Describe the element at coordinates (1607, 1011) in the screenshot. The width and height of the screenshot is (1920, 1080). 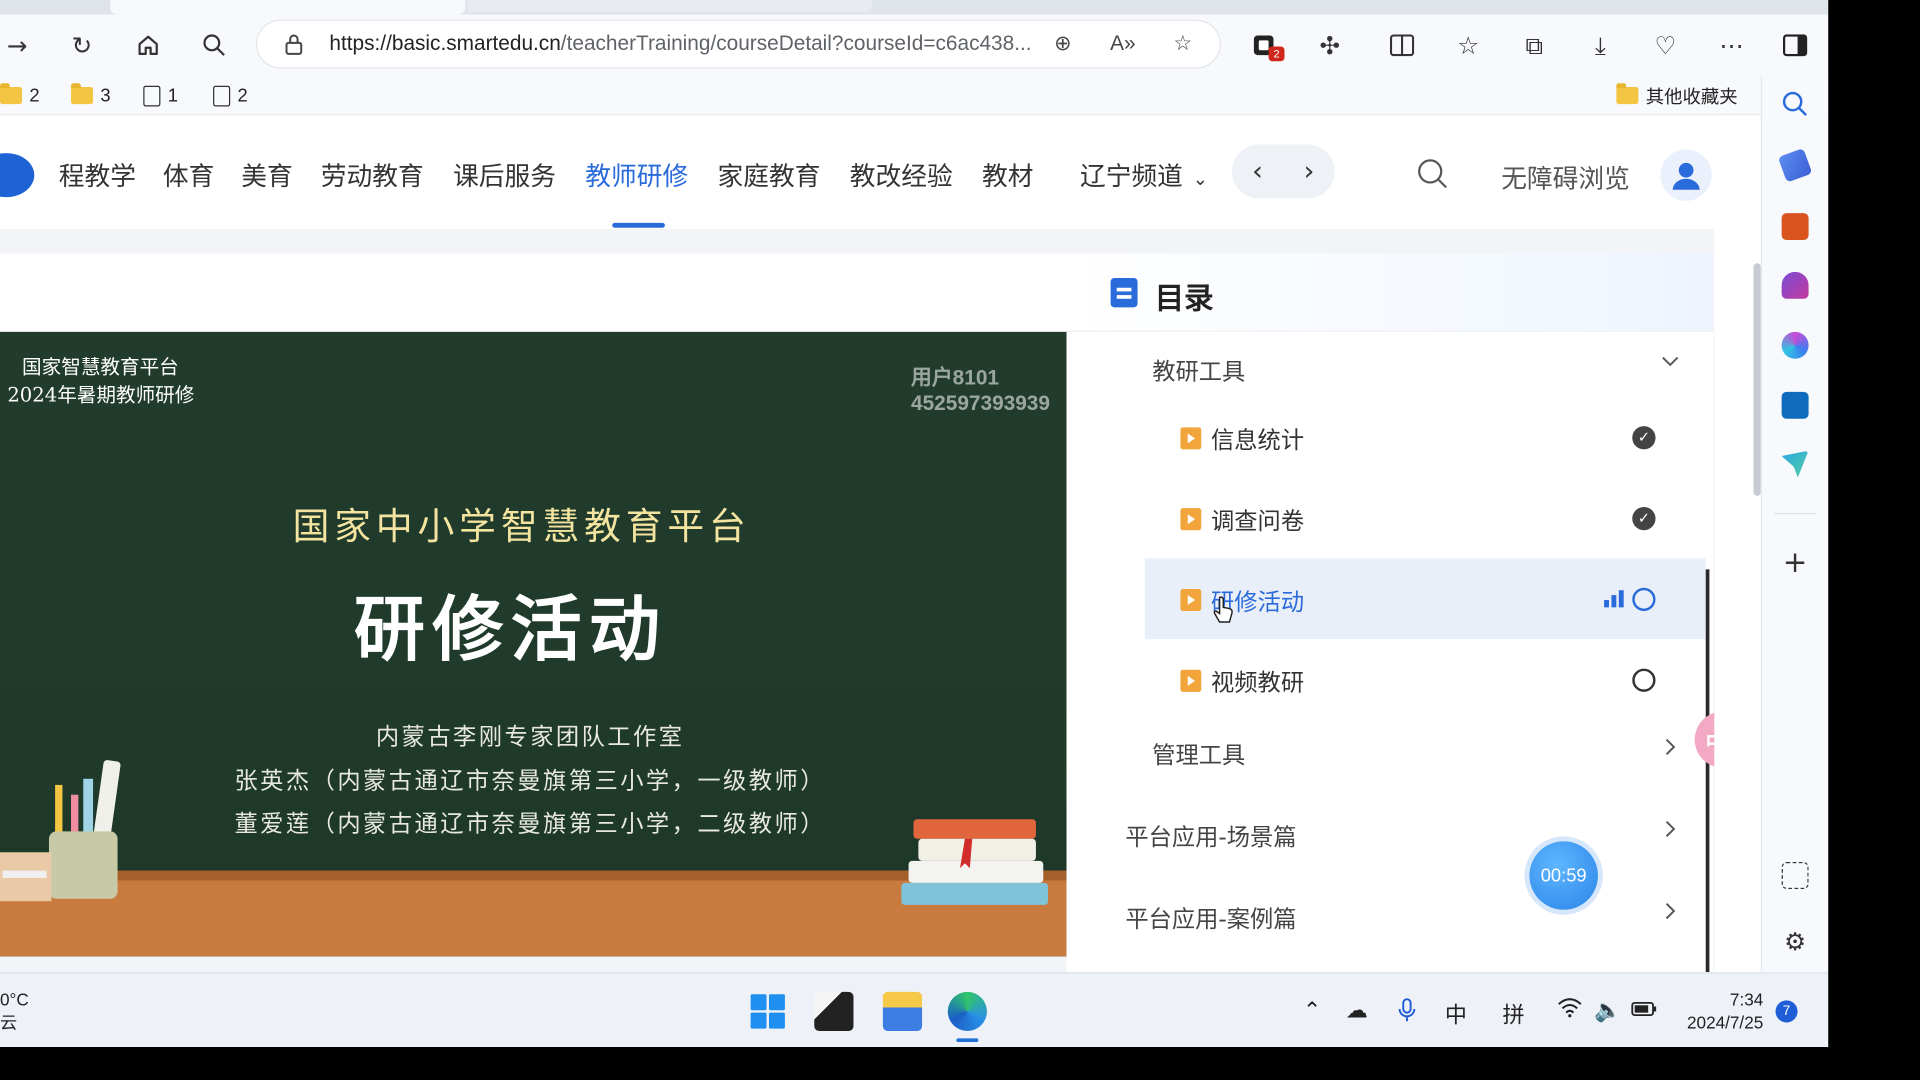
I see `volume-icon: 🔈` at that location.